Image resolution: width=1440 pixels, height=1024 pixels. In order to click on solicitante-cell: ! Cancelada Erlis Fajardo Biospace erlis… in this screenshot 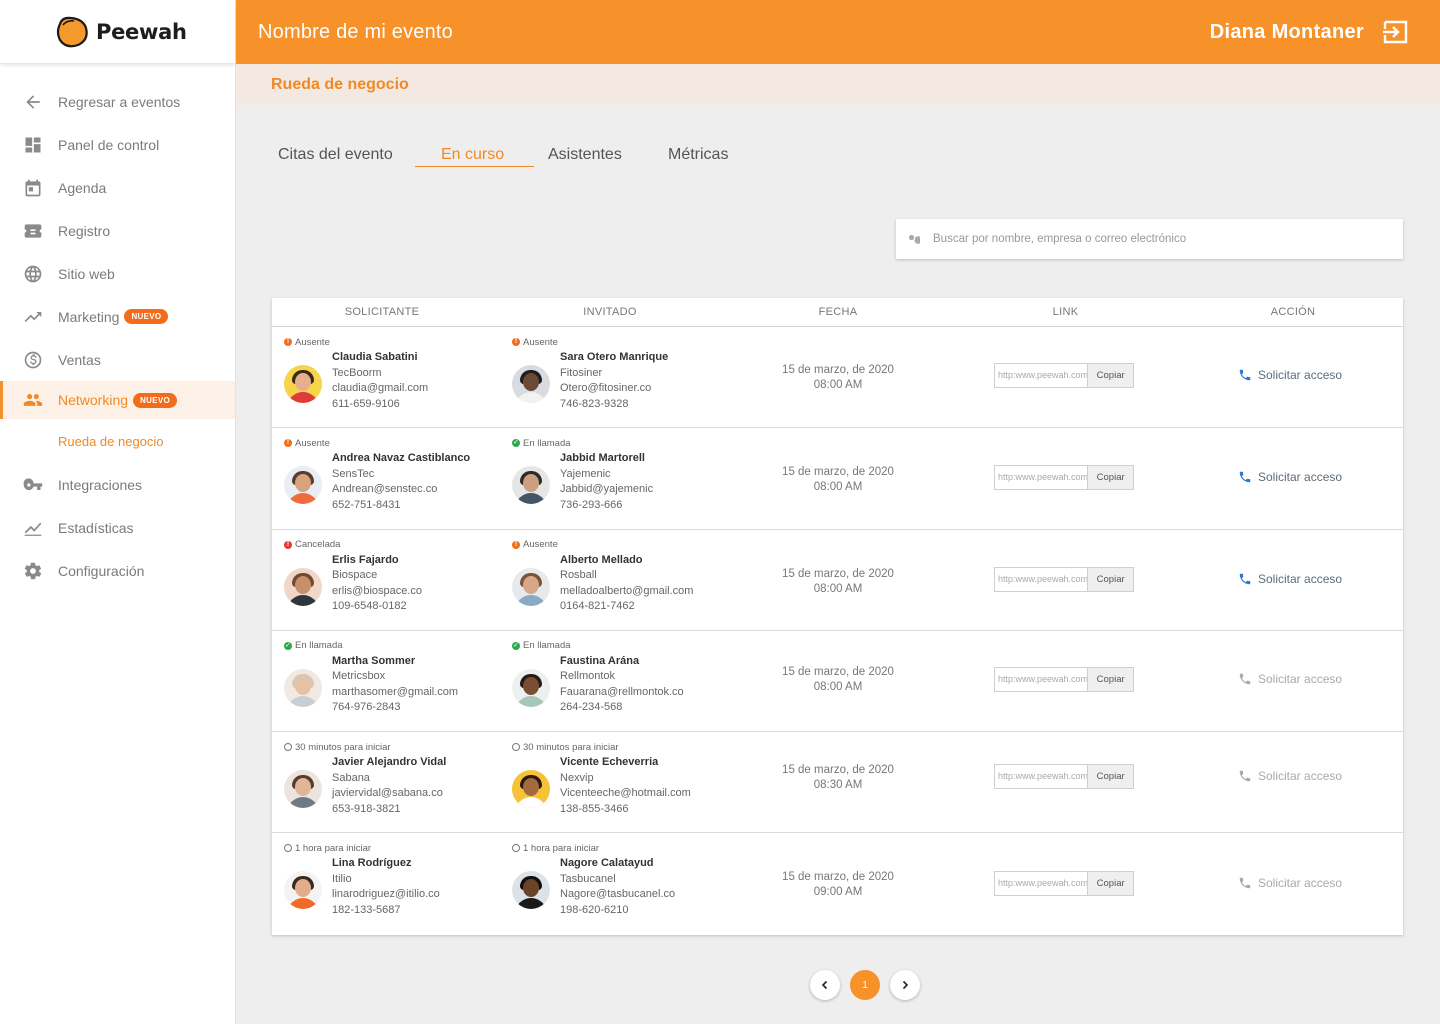, I will do `click(389, 577)`.